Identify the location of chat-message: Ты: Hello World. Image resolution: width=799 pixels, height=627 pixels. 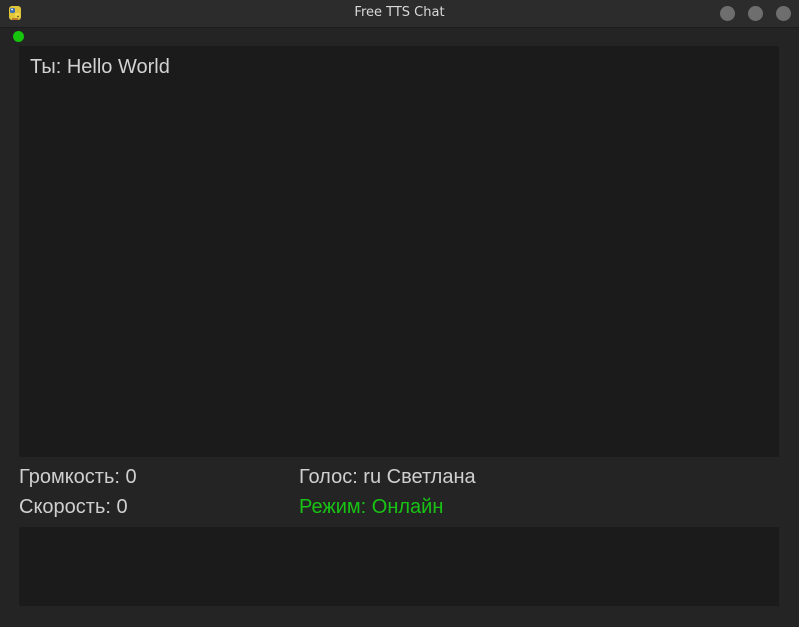
(100, 67).